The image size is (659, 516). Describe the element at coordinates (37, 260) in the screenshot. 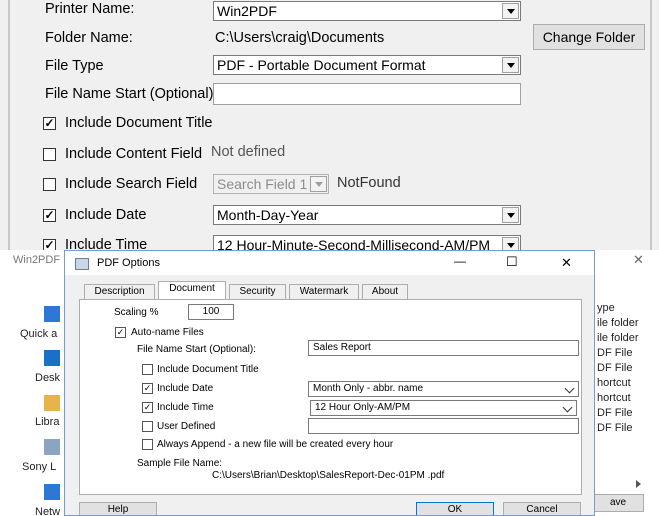

I see `background-window-title: Win2PDF` at that location.